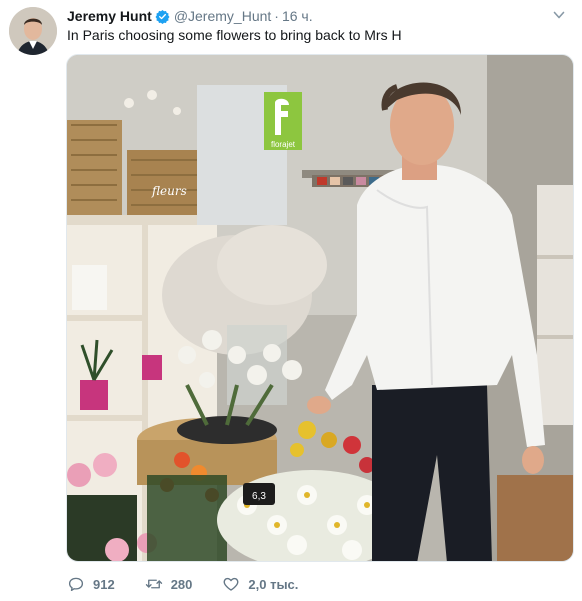  Describe the element at coordinates (273, 584) in the screenshot. I see `like-count: 2,0 тыс.` at that location.